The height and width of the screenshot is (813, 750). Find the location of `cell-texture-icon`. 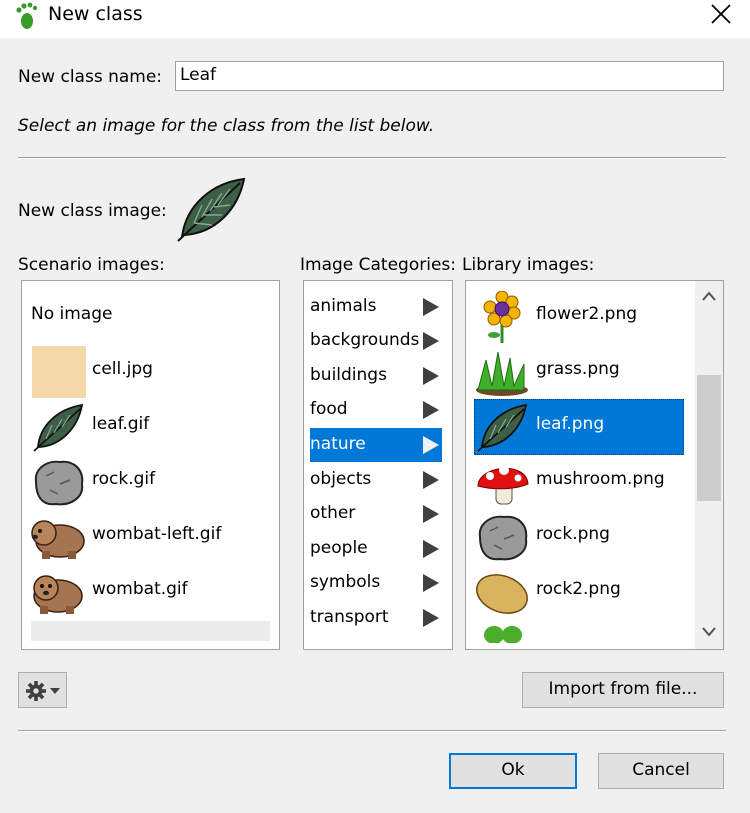

cell-texture-icon is located at coordinates (59, 372).